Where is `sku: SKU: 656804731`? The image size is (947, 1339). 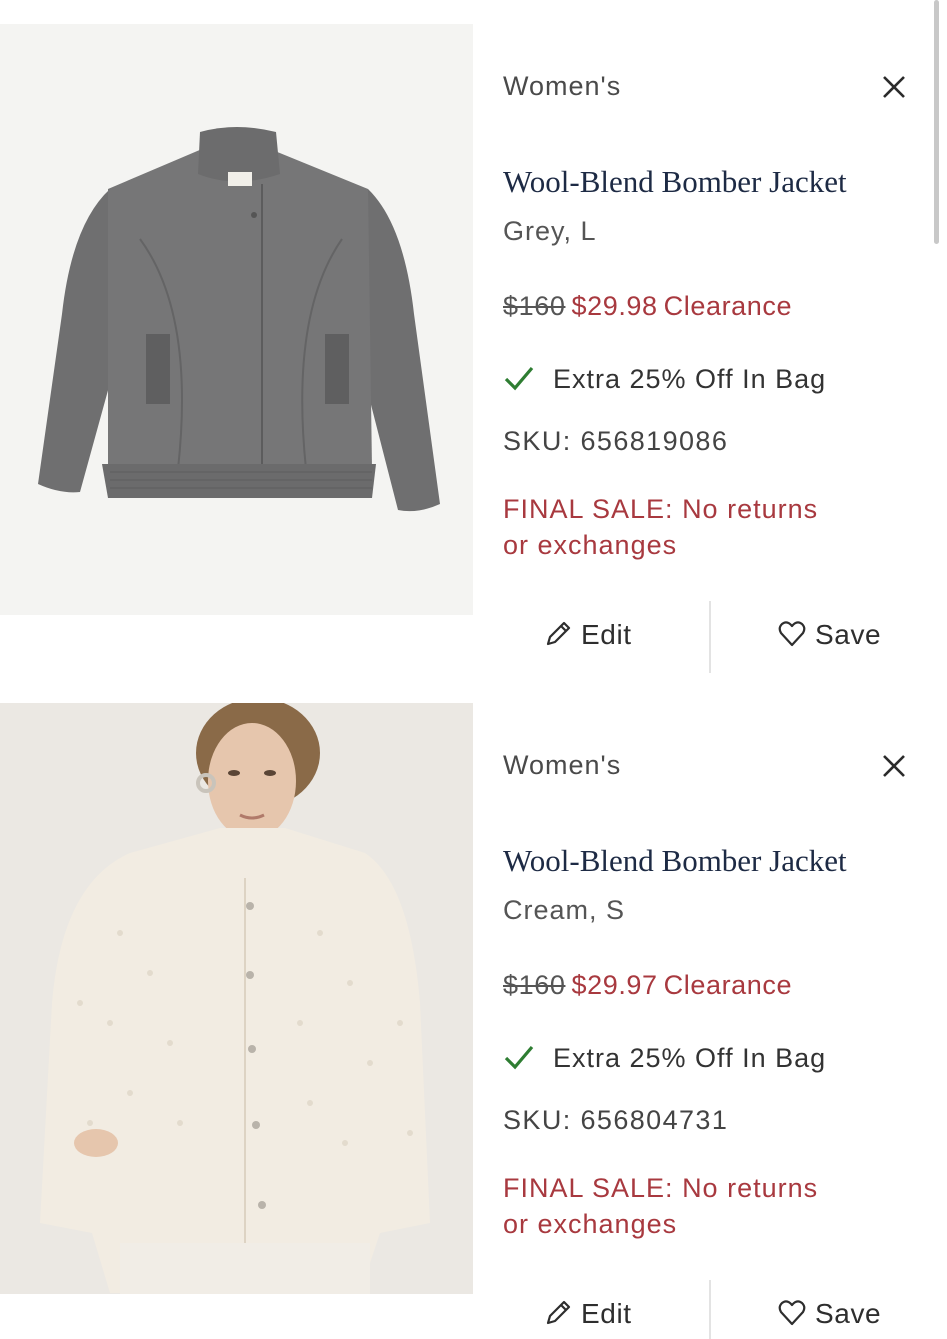
sku: SKU: 656804731 is located at coordinates (616, 1120).